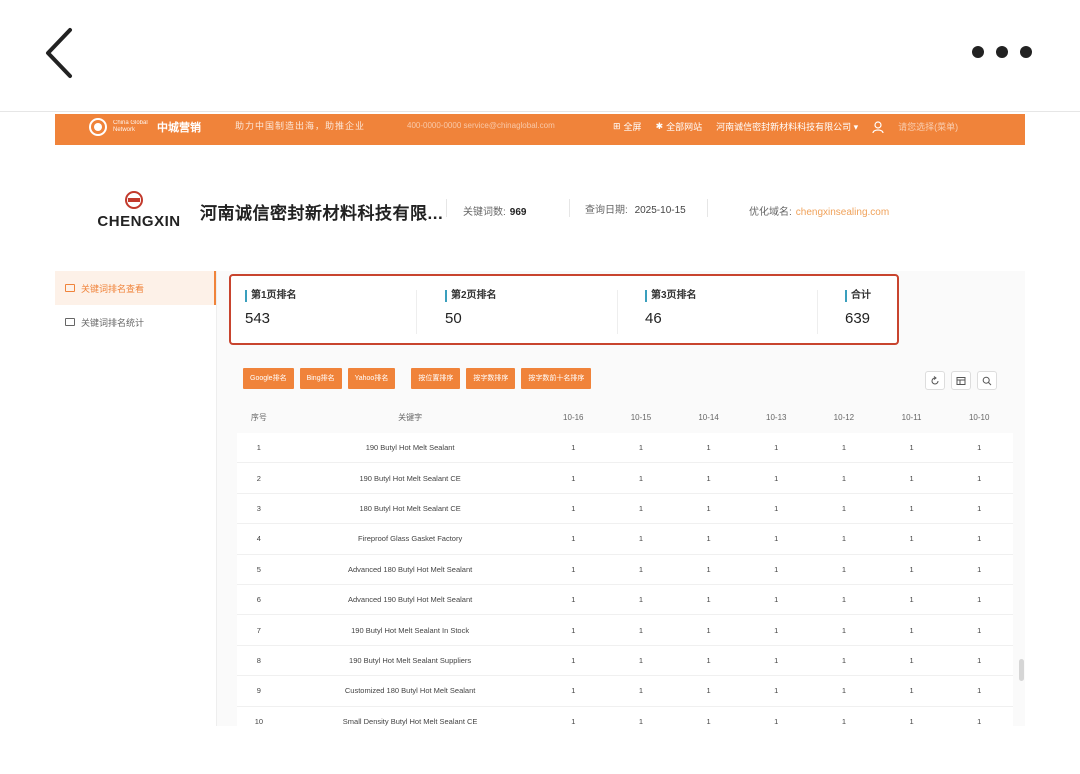 The width and height of the screenshot is (1080, 774). What do you see at coordinates (776, 417) in the screenshot?
I see `column-header: 10-13` at bounding box center [776, 417].